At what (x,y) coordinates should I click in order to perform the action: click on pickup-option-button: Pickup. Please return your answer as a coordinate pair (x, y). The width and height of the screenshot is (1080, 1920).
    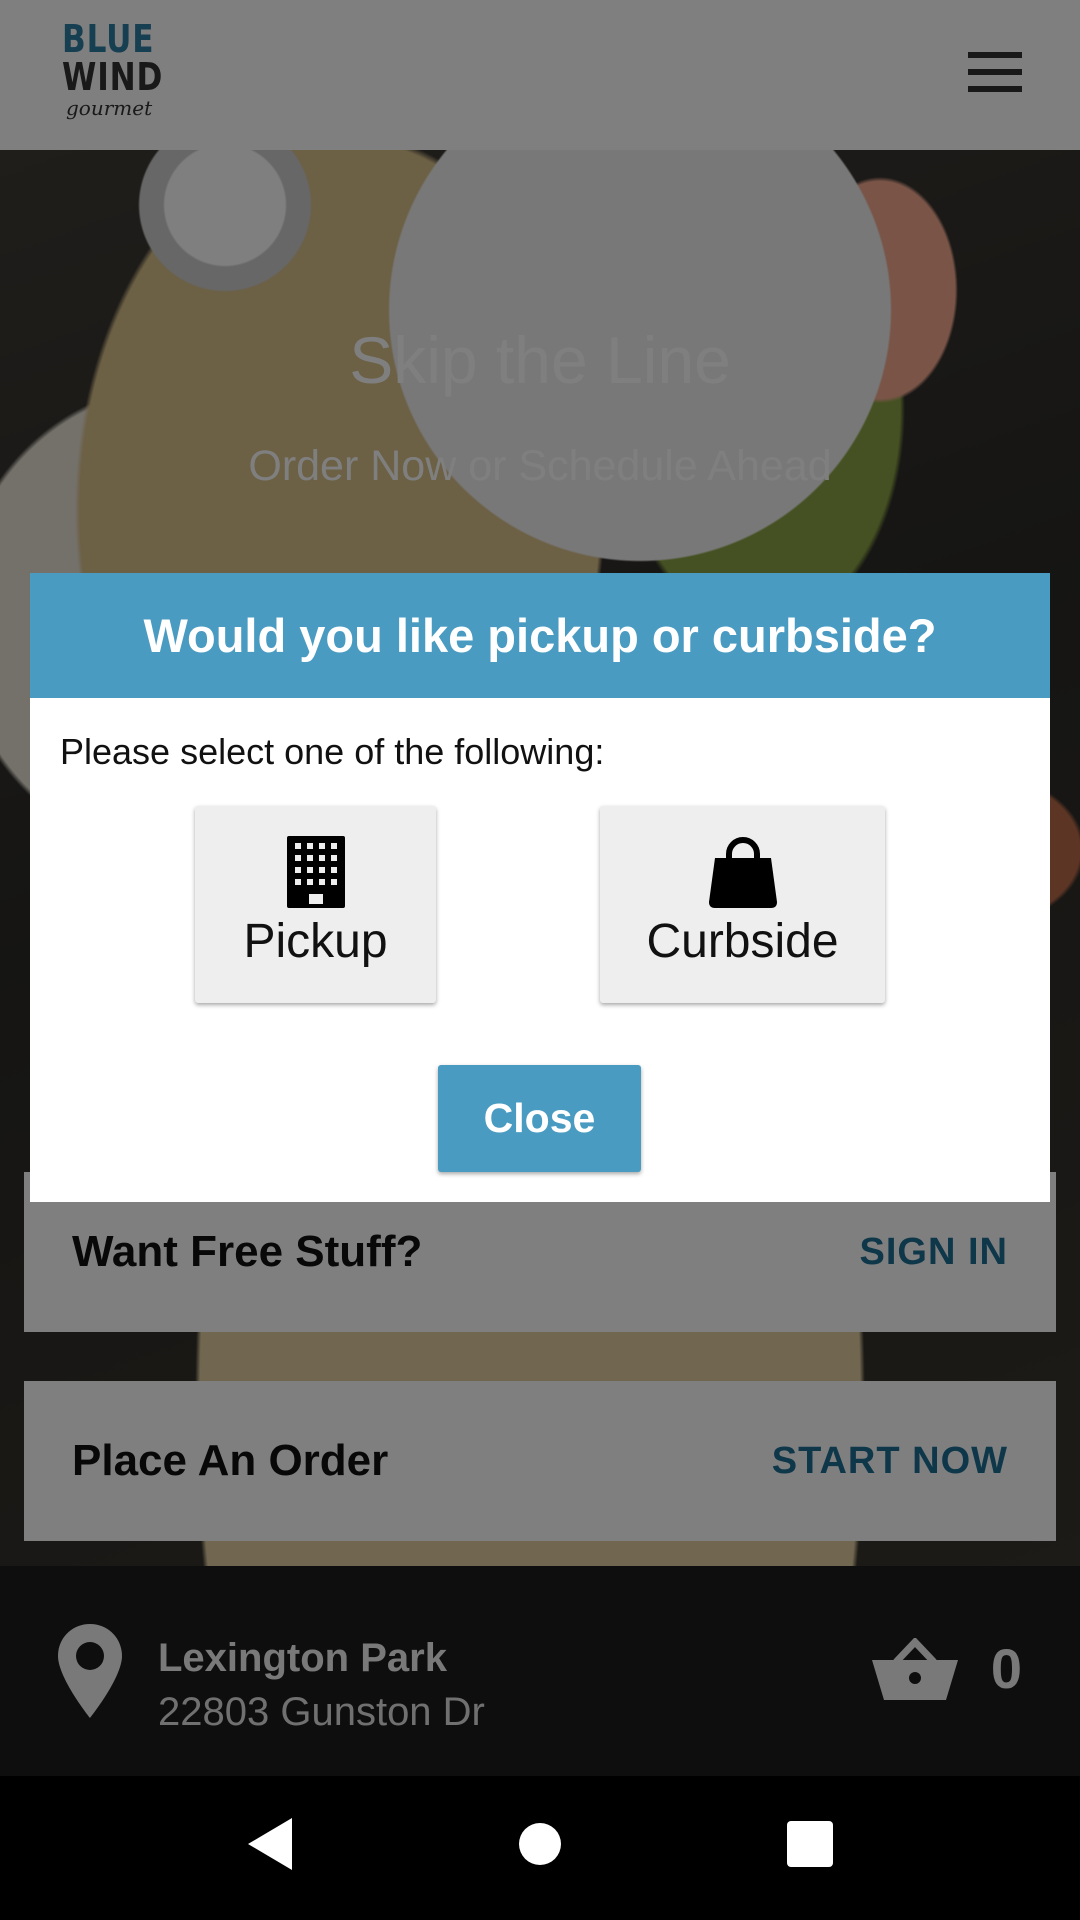
    Looking at the image, I should click on (315, 904).